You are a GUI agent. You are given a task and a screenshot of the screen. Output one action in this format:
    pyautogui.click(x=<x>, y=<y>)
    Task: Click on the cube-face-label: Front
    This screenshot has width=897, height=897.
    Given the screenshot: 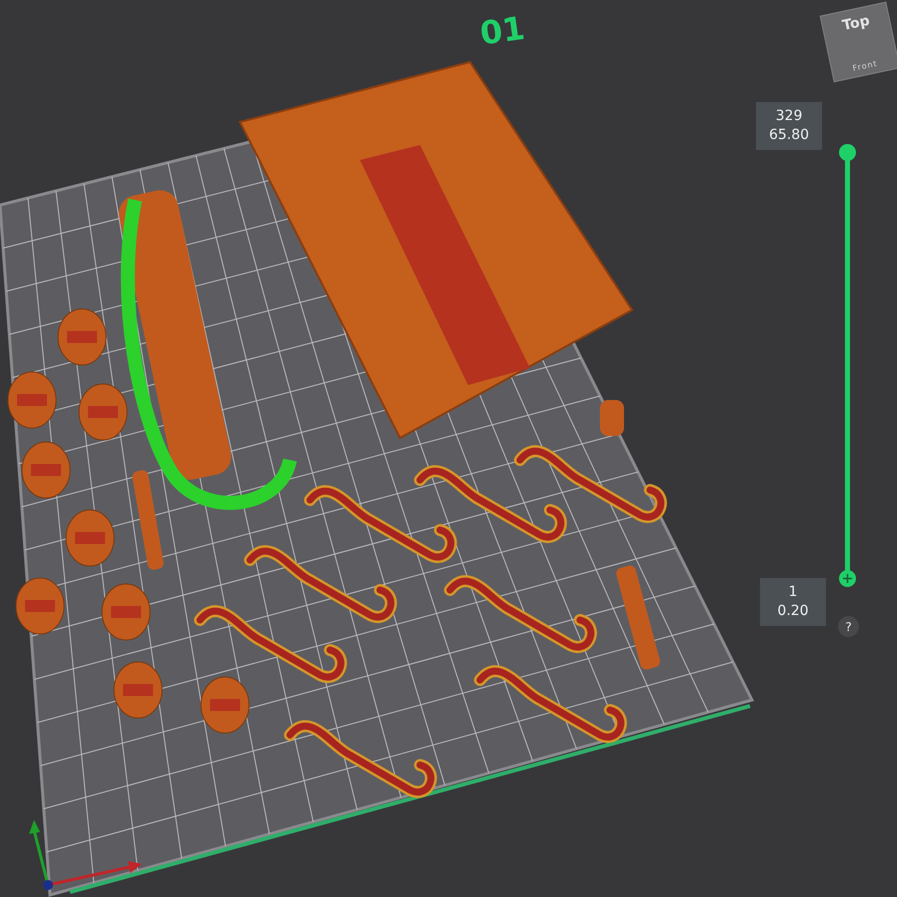 What is the action you would take?
    pyautogui.click(x=865, y=65)
    